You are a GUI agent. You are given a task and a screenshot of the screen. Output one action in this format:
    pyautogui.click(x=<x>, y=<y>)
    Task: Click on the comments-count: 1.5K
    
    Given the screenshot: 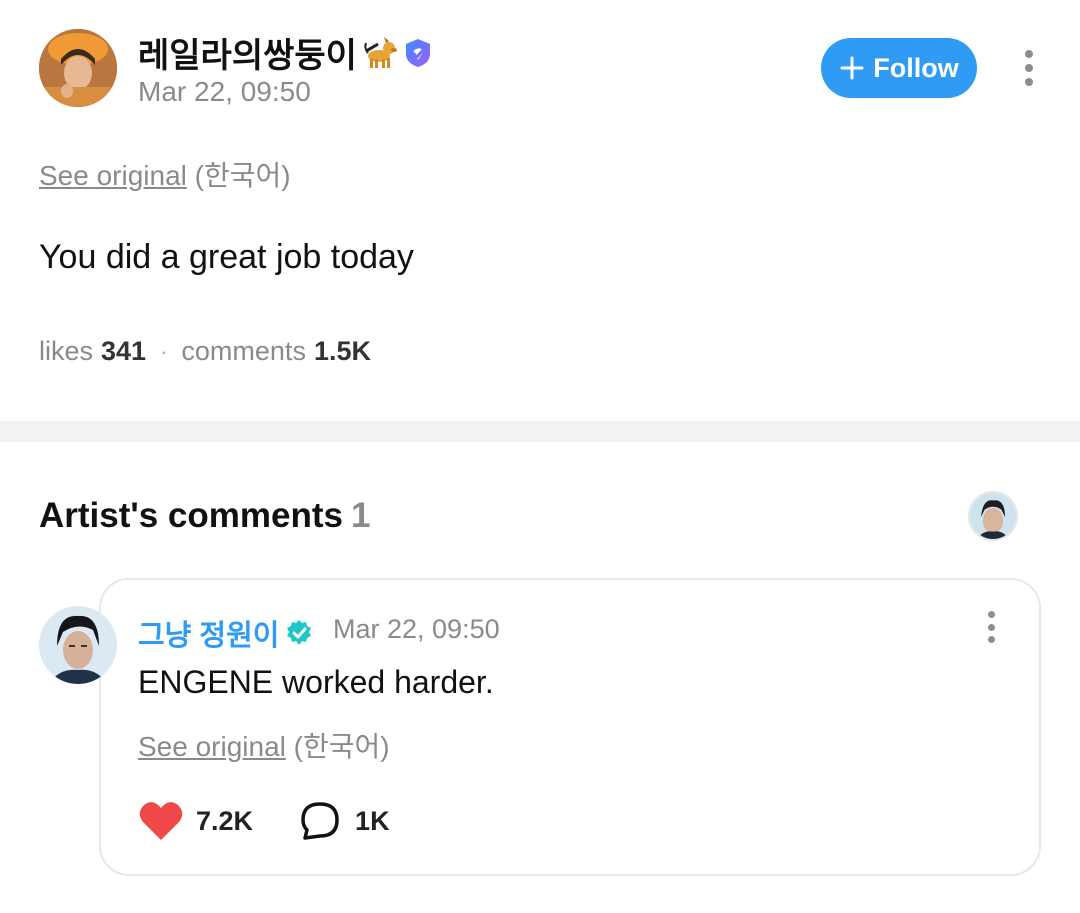 What is the action you would take?
    pyautogui.click(x=342, y=351)
    